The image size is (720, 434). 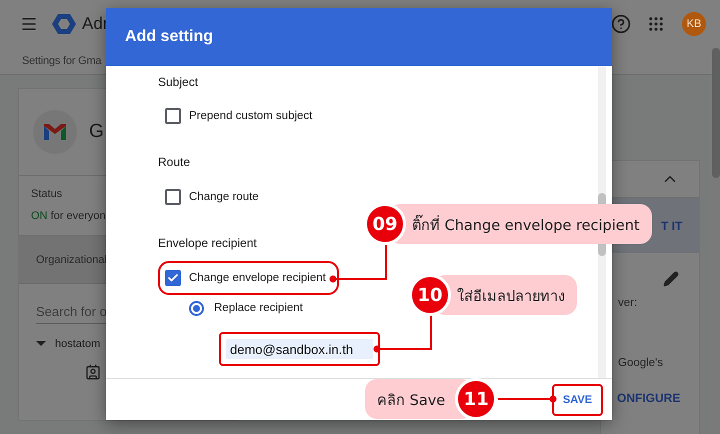 I want to click on save-button: SAVE, so click(x=577, y=400).